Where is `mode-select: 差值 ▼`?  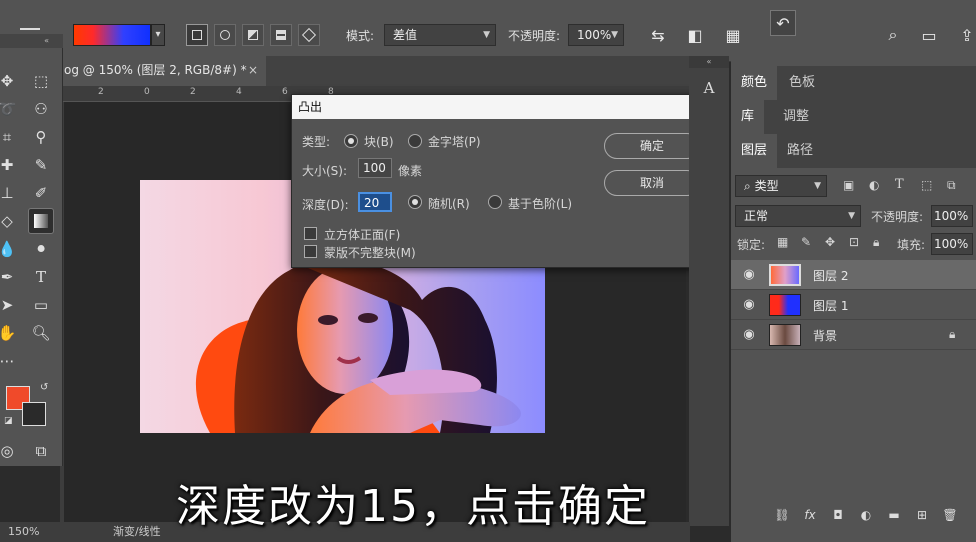 mode-select: 差值 ▼ is located at coordinates (440, 35).